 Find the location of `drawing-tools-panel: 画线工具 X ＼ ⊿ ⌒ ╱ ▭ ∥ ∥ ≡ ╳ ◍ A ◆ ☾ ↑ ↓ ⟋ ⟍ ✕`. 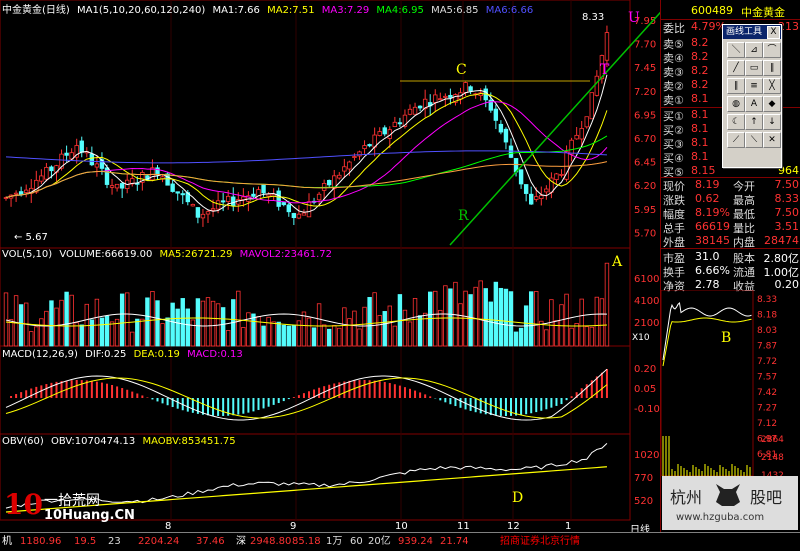

drawing-tools-panel: 画线工具 X ＼ ⊿ ⌒ ╱ ▭ ∥ ∥ ≡ ╳ ◍ A ◆ ☾ ↑ ↓ ⟋ ⟍ ✕ is located at coordinates (752, 96).